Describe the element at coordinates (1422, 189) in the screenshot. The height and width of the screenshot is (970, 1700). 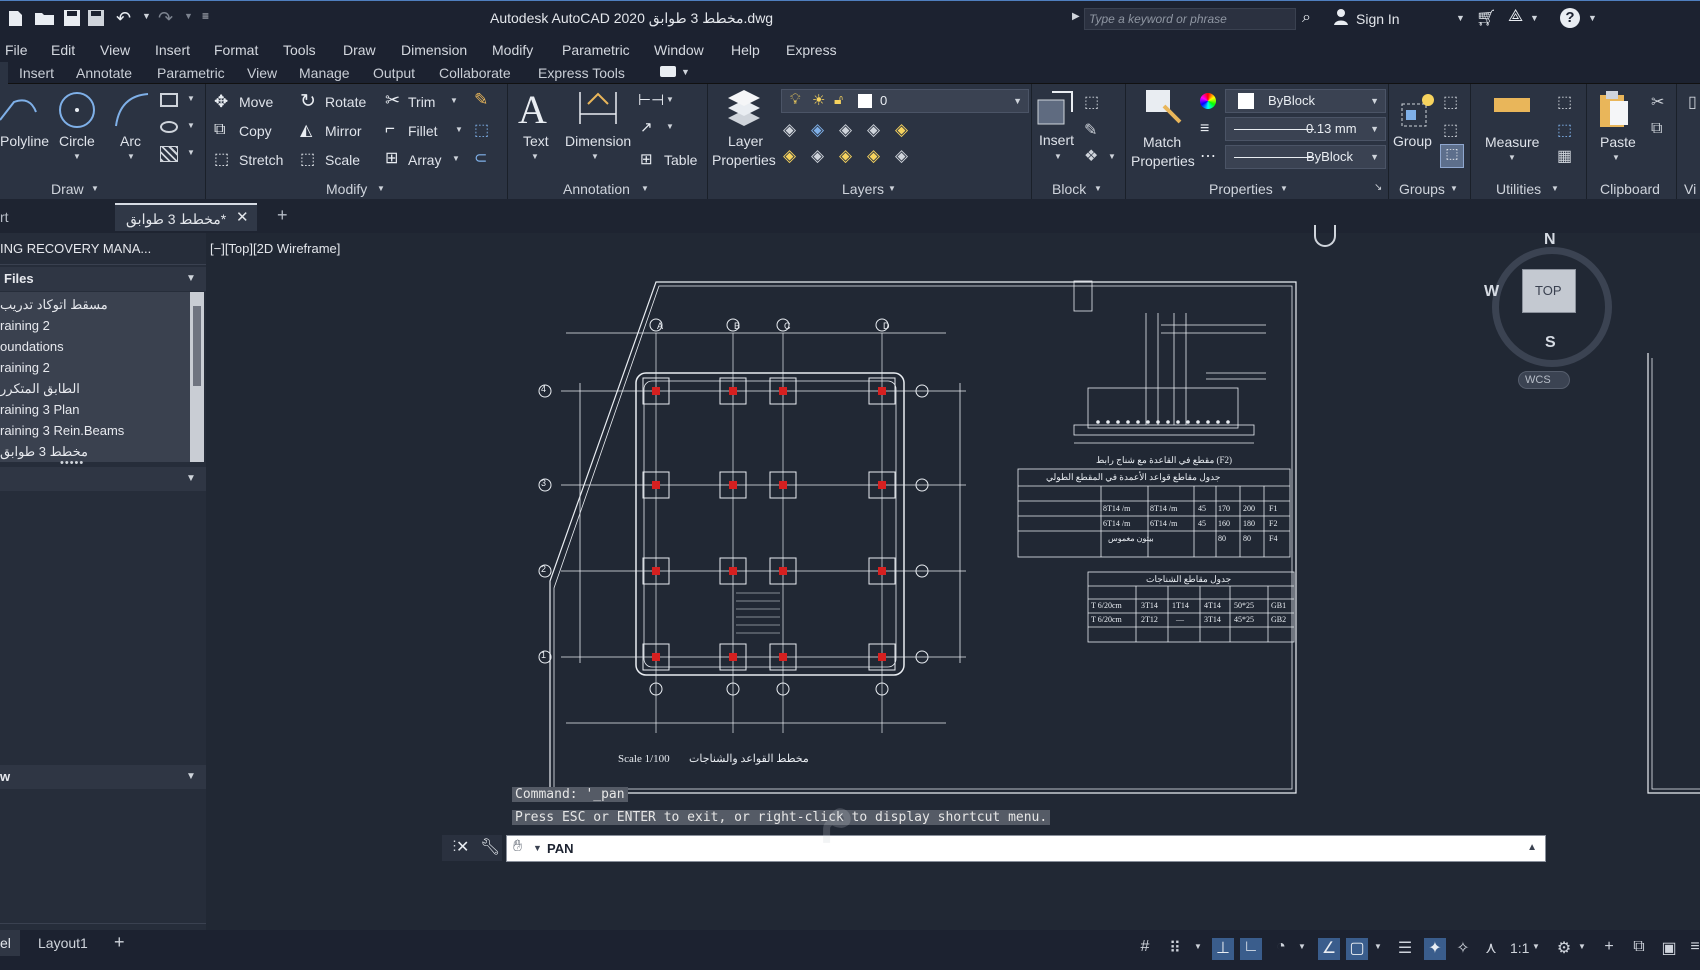
I see `groups-panel-title: Groups` at that location.